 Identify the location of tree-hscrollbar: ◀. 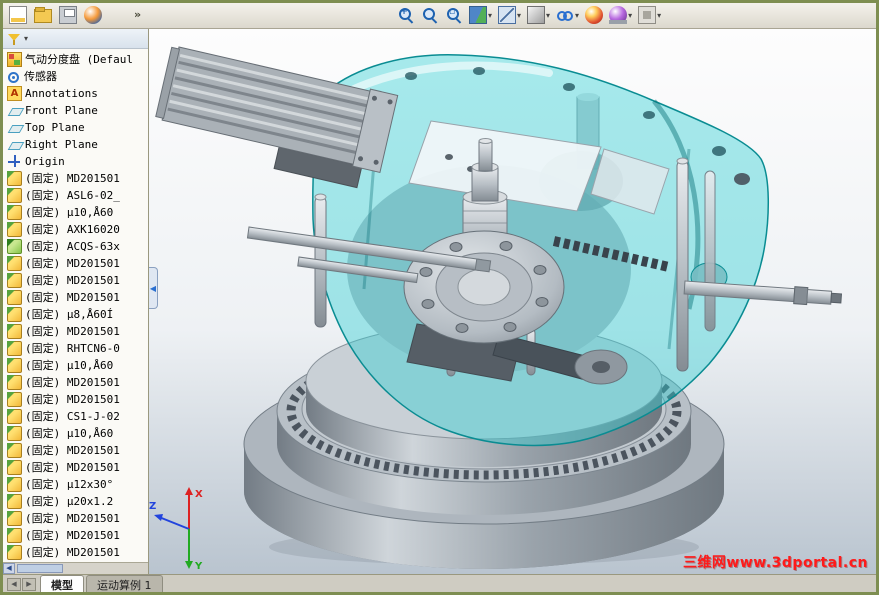
(75, 568).